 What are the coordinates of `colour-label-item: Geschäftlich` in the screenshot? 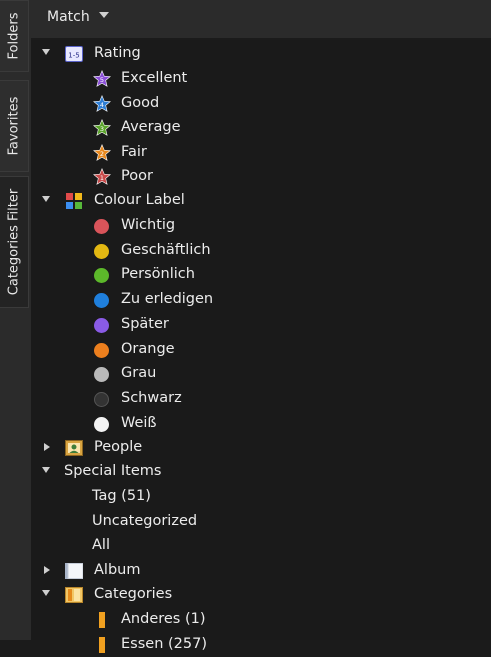 It's located at (261, 251).